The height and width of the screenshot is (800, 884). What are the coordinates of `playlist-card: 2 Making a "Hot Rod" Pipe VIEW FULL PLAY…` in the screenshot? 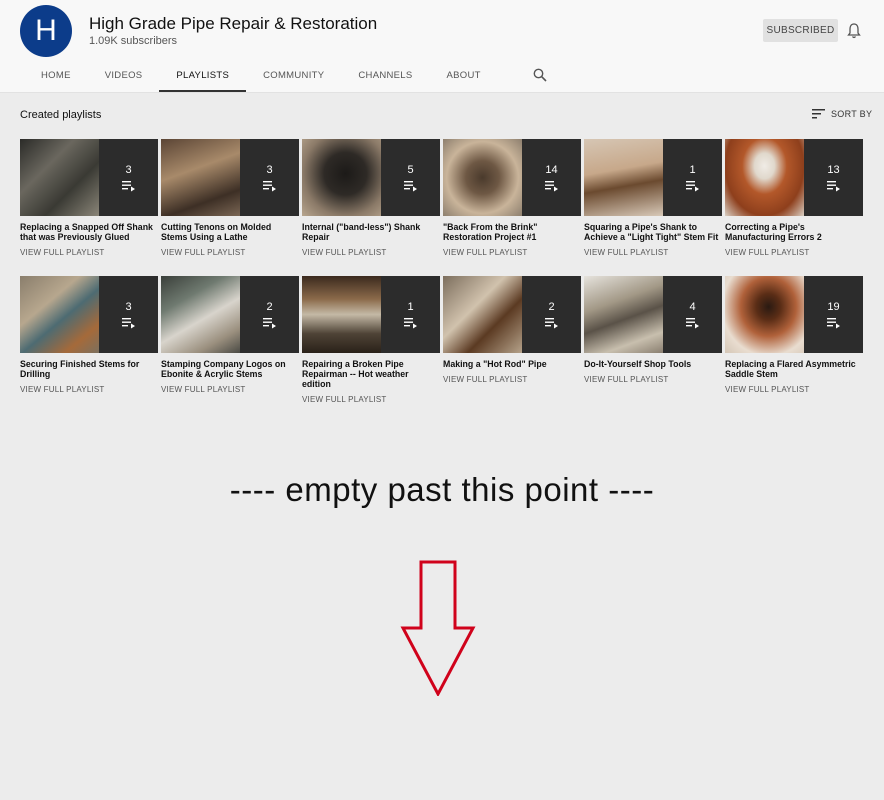 It's located at (512, 344).